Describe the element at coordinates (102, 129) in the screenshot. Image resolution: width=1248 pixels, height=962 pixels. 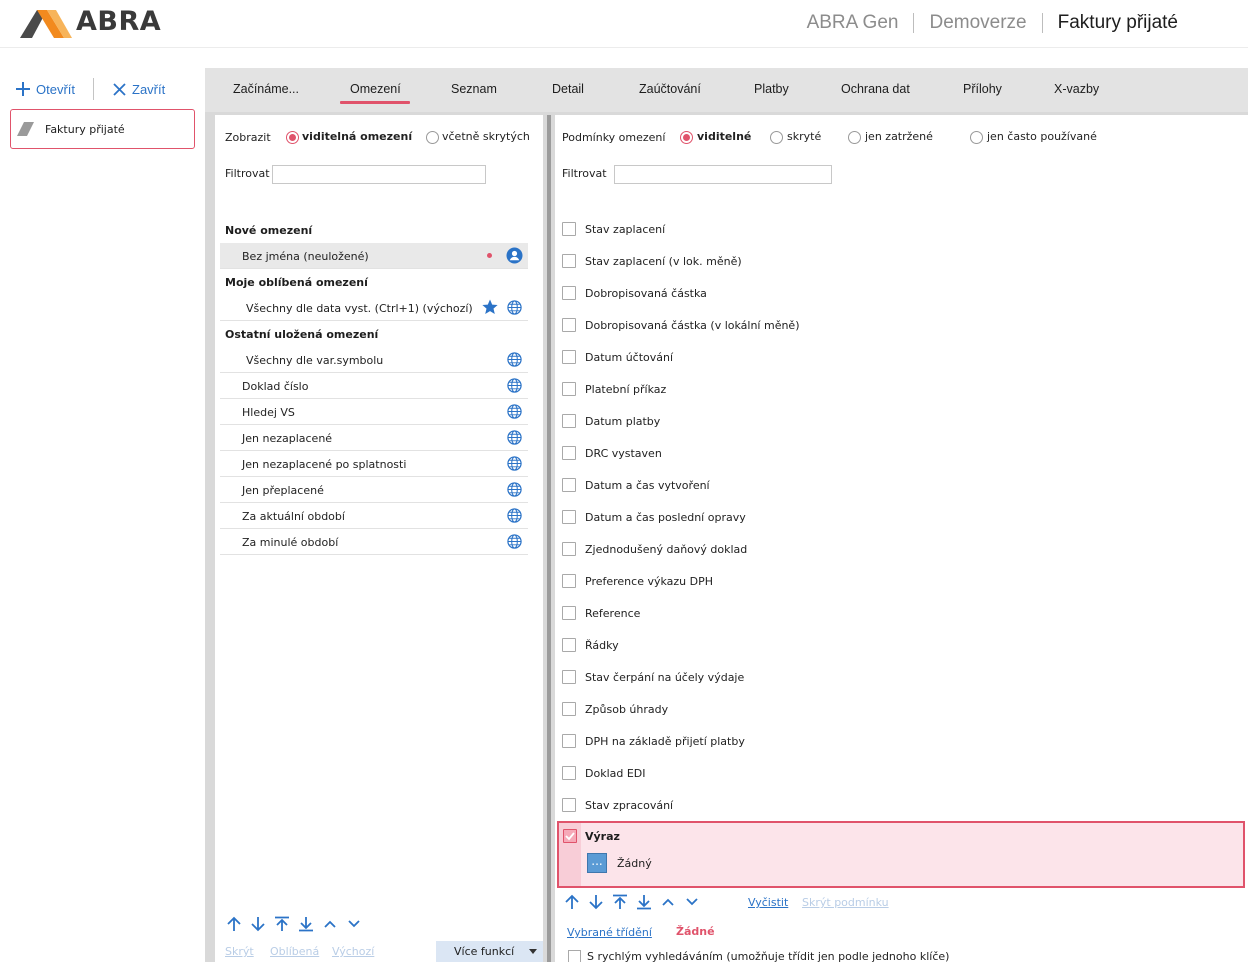
I see `document-tab-faktury-prijate: Faktury přijaté` at that location.